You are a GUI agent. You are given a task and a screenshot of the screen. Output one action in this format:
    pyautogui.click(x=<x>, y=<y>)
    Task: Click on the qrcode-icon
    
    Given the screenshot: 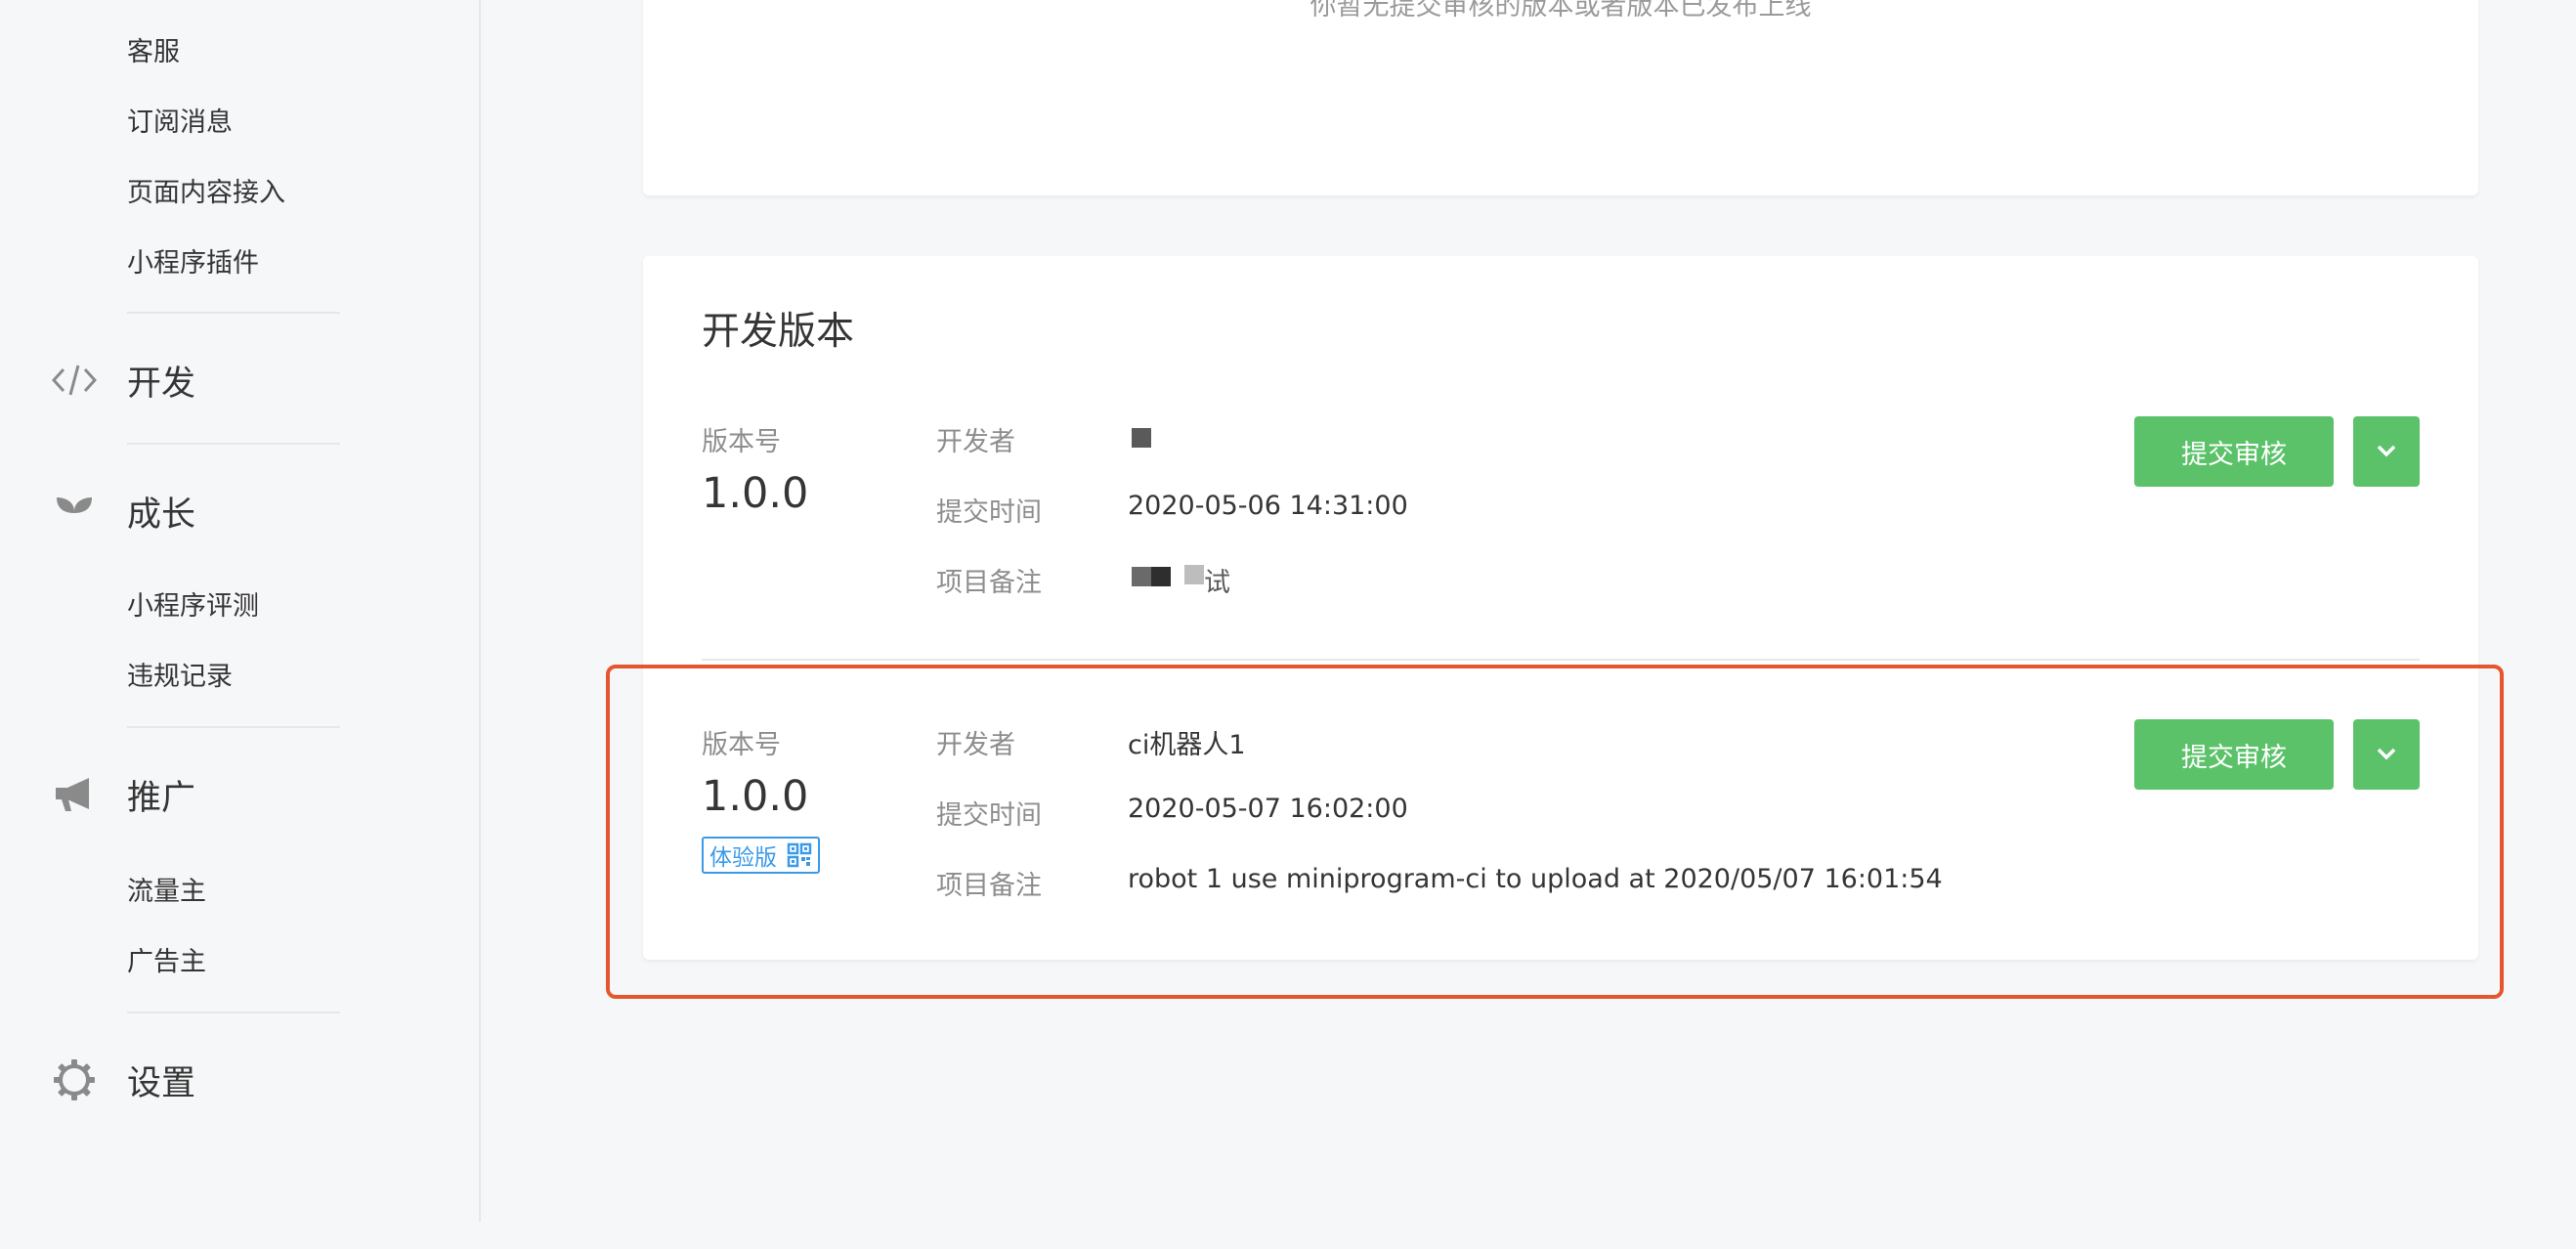 What is the action you would take?
    pyautogui.click(x=799, y=855)
    